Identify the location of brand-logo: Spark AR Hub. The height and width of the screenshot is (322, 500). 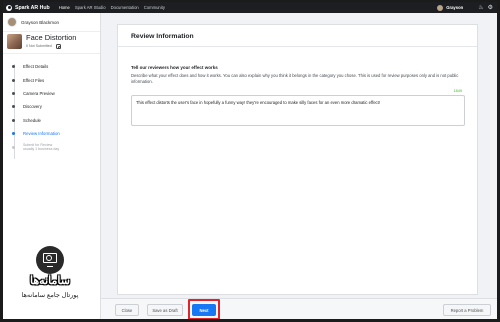
(28, 7).